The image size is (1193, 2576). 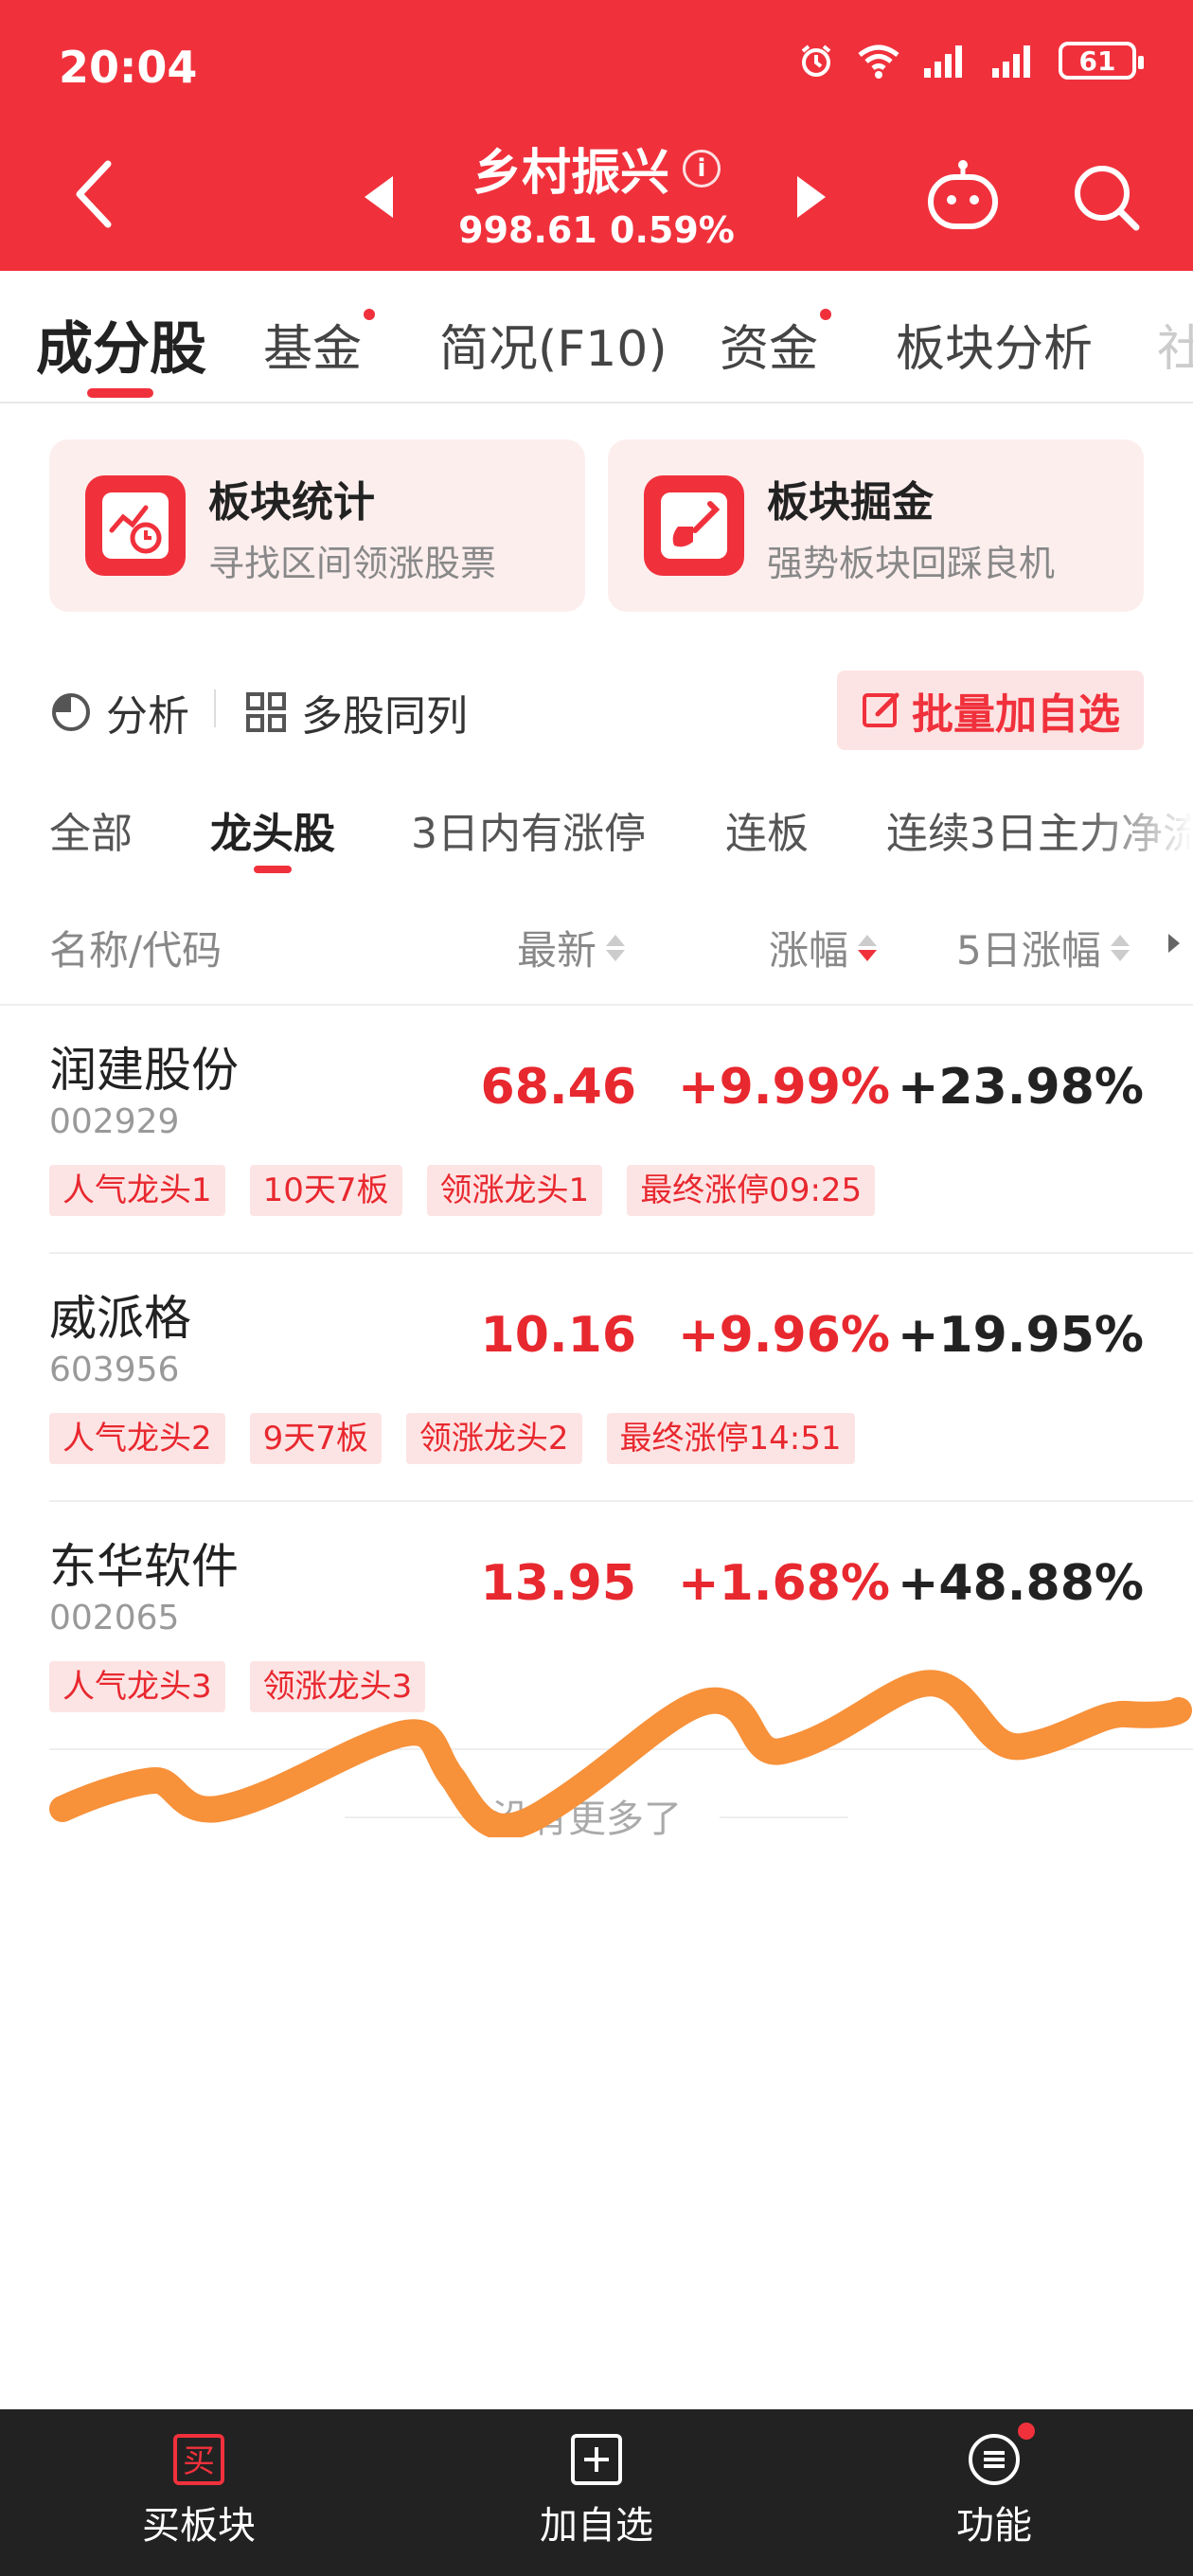 I want to click on tab-constituents: 成分股, so click(x=121, y=344).